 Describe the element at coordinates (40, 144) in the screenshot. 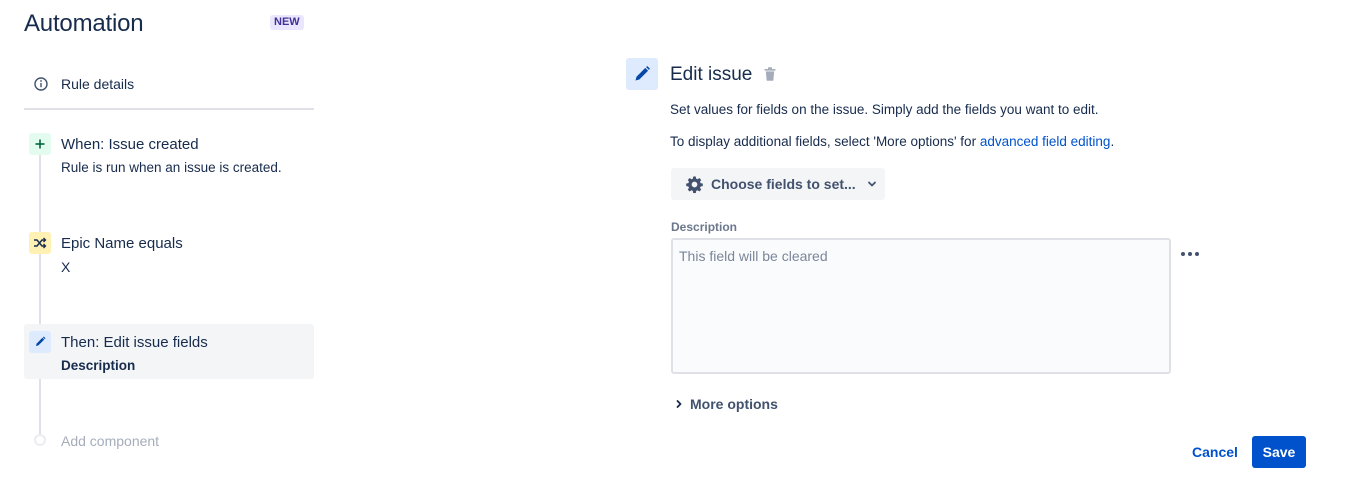

I see `plus-icon` at that location.